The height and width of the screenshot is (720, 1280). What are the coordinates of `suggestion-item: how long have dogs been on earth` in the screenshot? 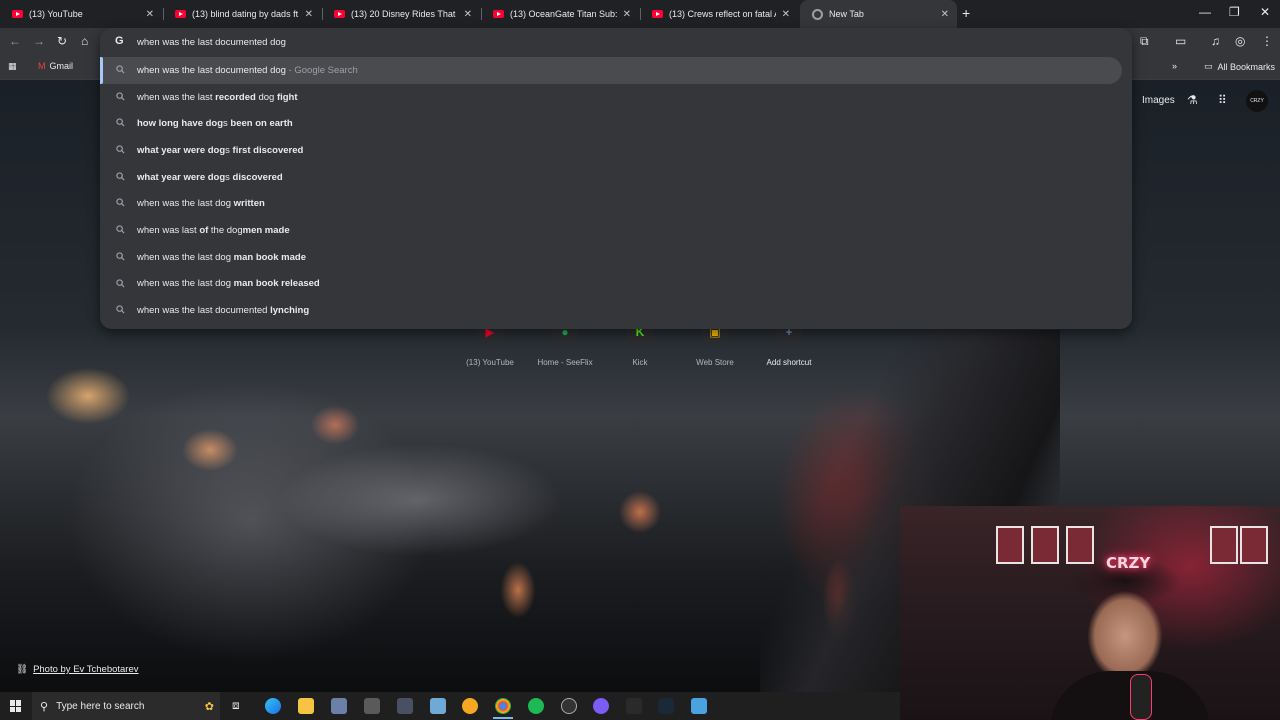 It's located at (616, 123).